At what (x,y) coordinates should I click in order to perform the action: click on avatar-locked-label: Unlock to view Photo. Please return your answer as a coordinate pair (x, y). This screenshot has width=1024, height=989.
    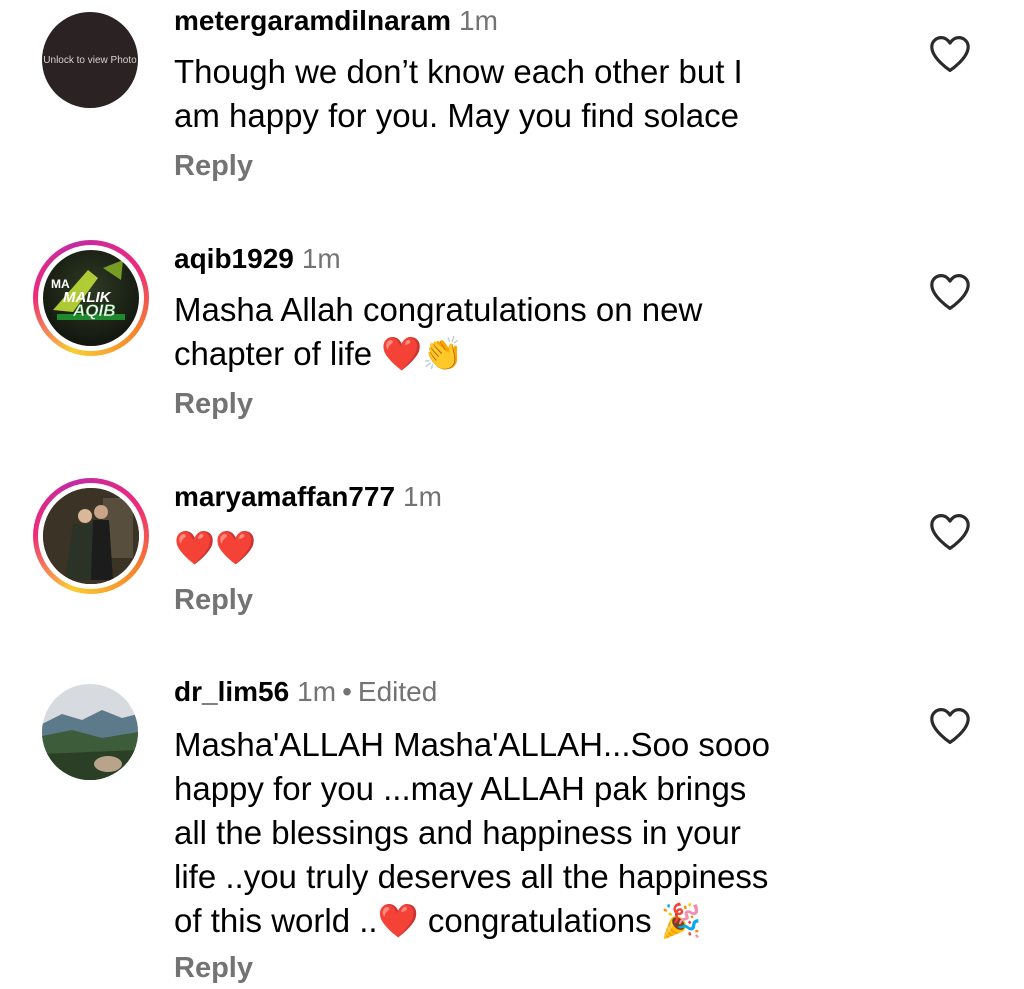
    Looking at the image, I should click on (90, 60).